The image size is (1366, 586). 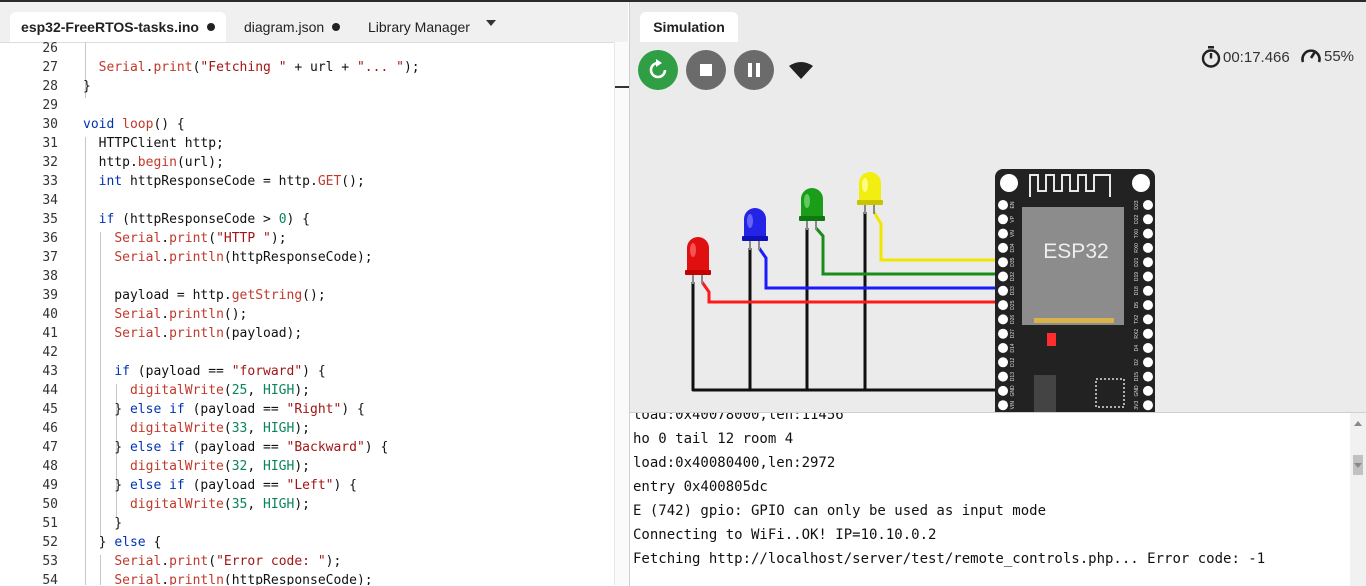 I want to click on line-number: 34, so click(x=50, y=200).